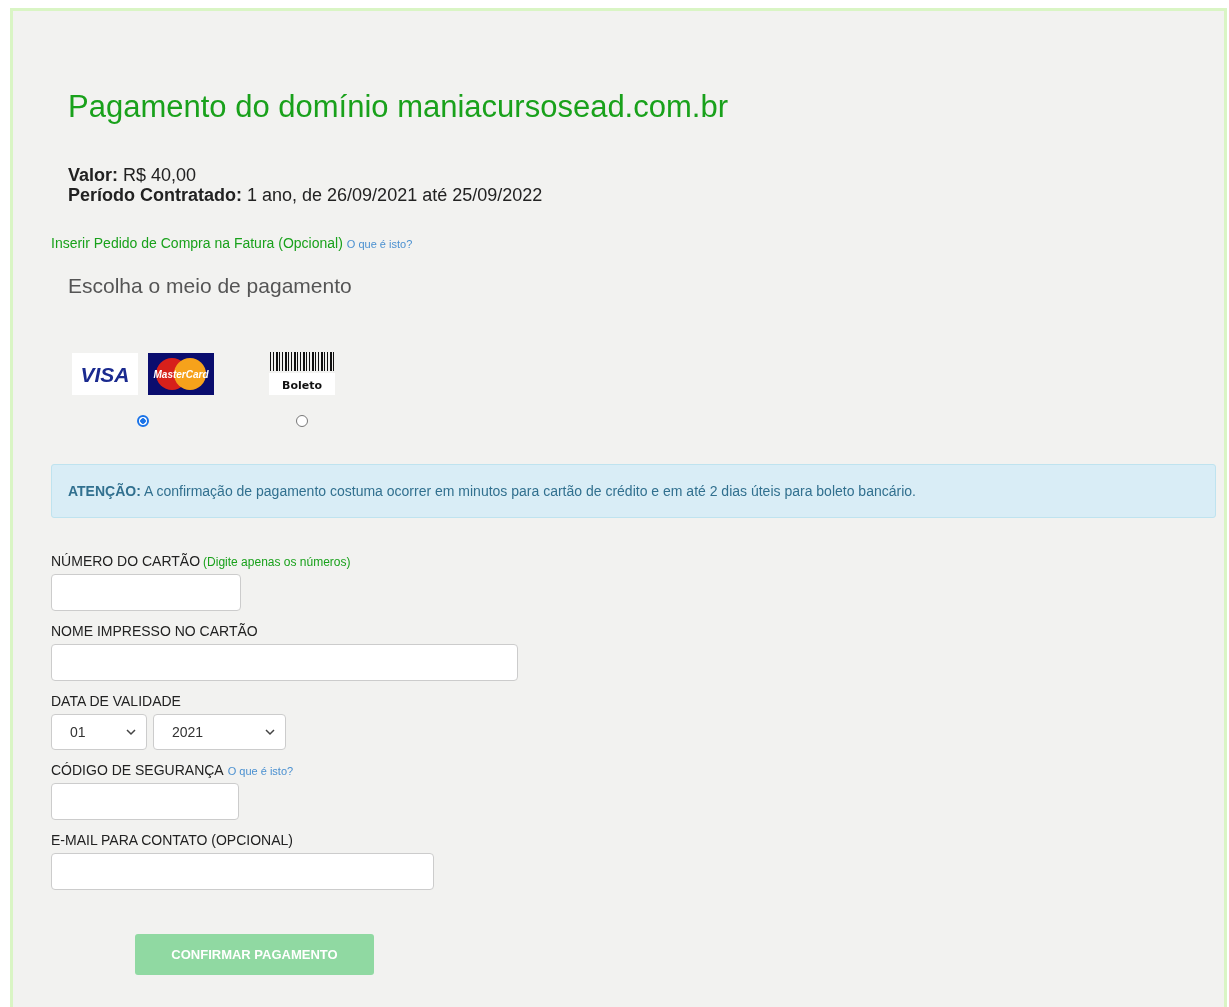 Image resolution: width=1229 pixels, height=1007 pixels. What do you see at coordinates (137, 770) in the screenshot?
I see `field-label: CÓDIGO DE SEGURANÇA` at bounding box center [137, 770].